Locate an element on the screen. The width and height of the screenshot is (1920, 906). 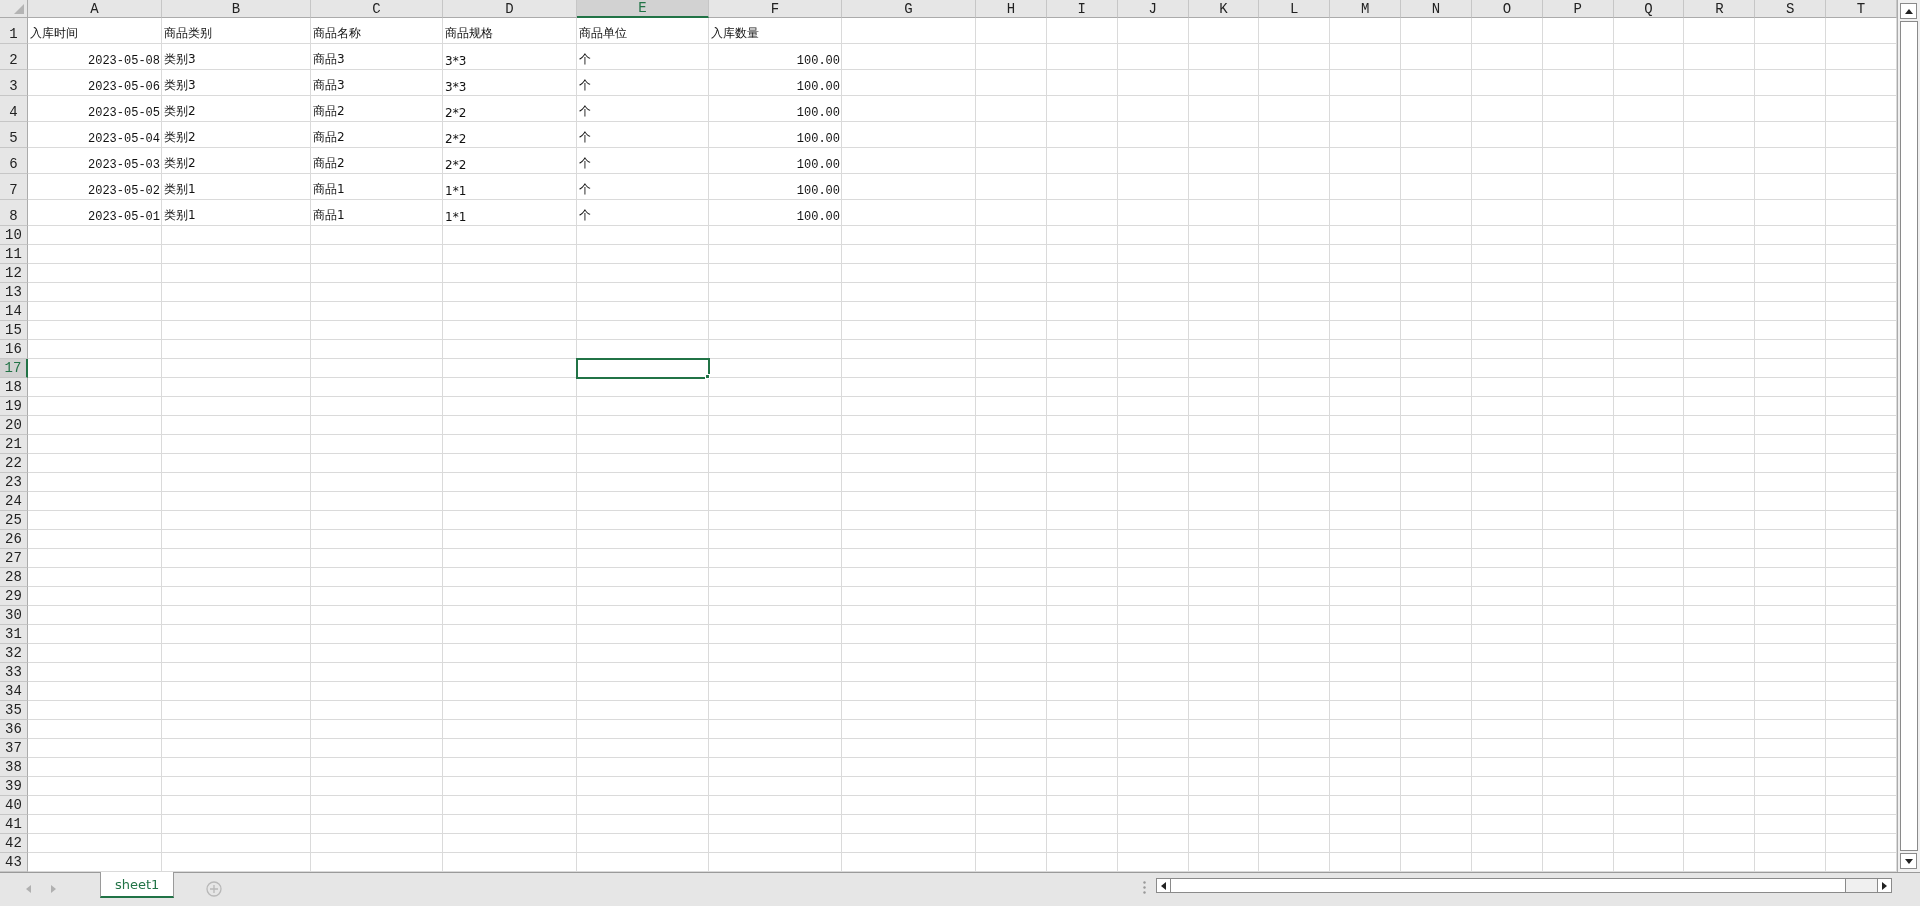
row-number: 8 is located at coordinates (14, 213).